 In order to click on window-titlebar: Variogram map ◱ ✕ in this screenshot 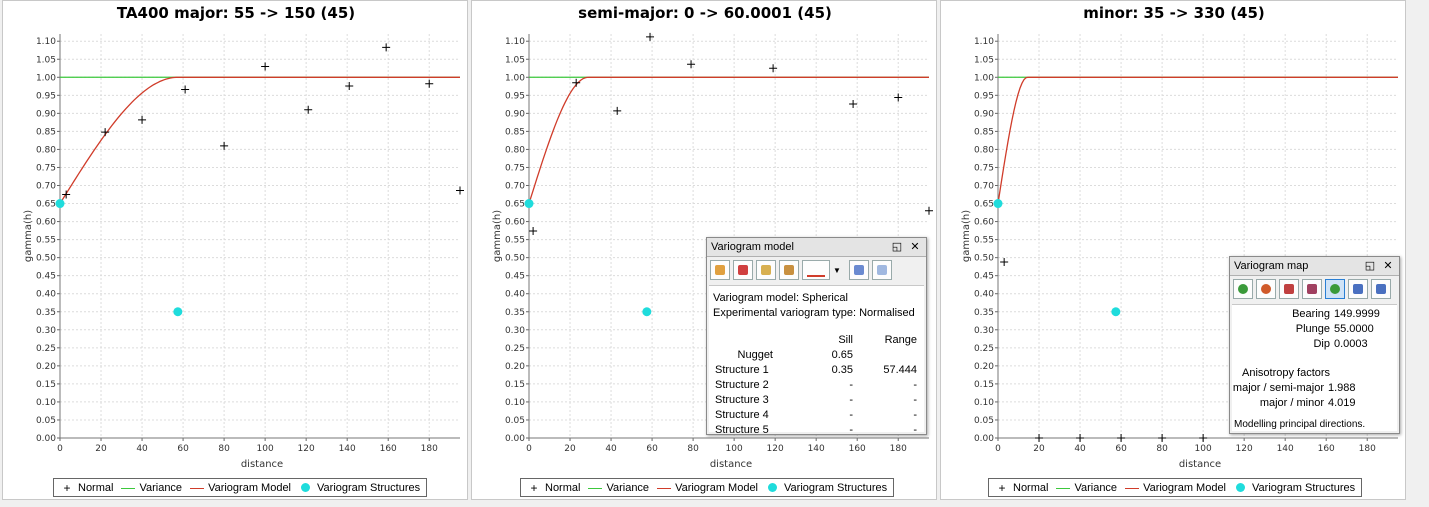, I will do `click(1314, 266)`.